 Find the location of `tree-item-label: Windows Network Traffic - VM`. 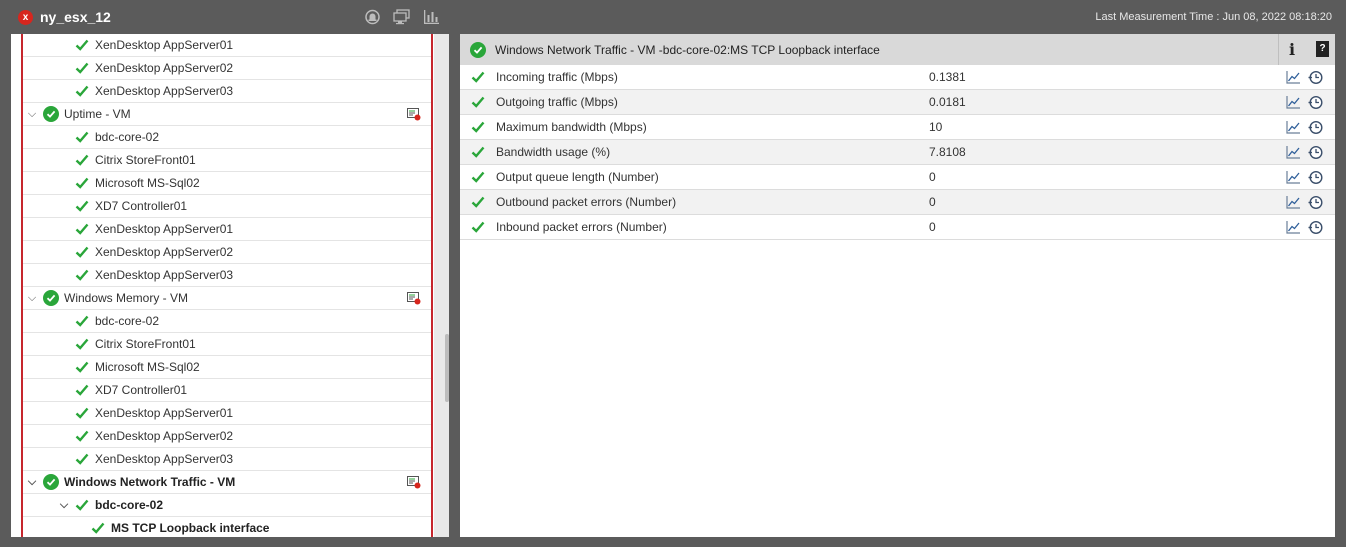

tree-item-label: Windows Network Traffic - VM is located at coordinates (150, 482).